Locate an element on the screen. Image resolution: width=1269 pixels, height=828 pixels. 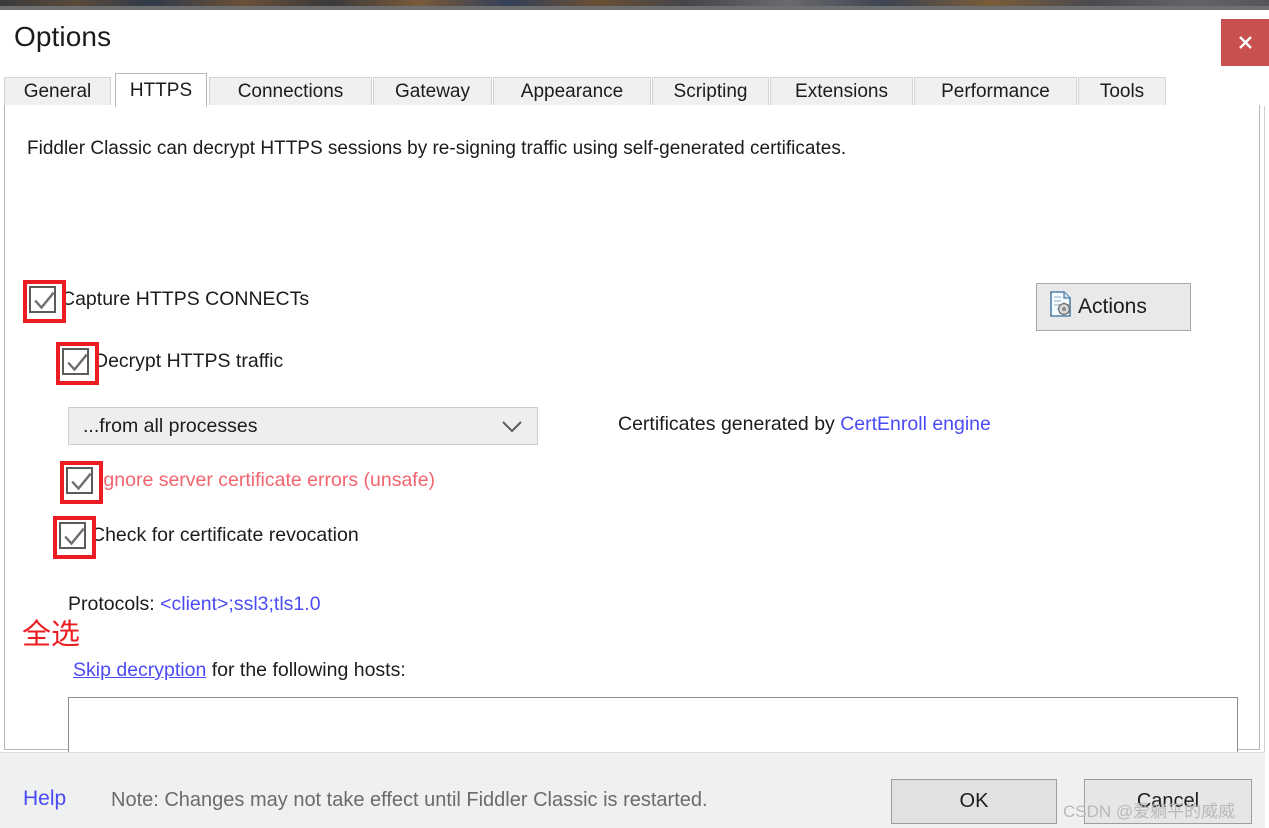
help-link: Help is located at coordinates (44, 799).